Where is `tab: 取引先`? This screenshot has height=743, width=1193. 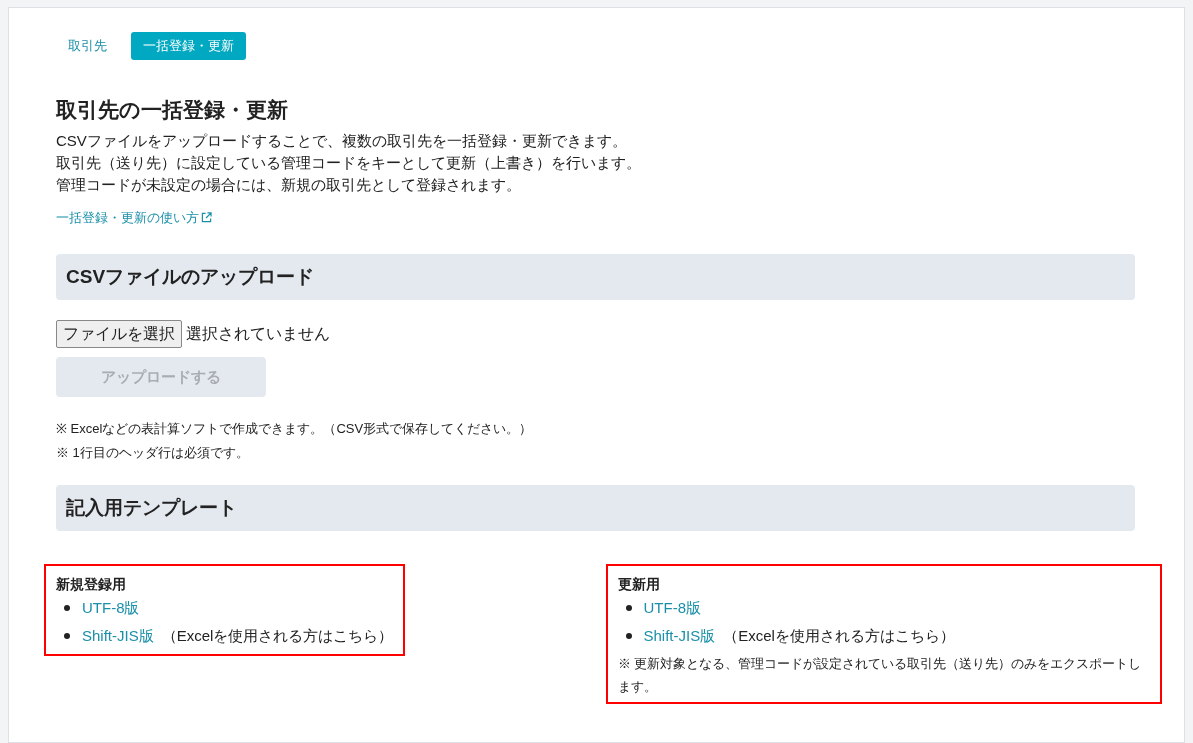 tab: 取引先 is located at coordinates (87, 46).